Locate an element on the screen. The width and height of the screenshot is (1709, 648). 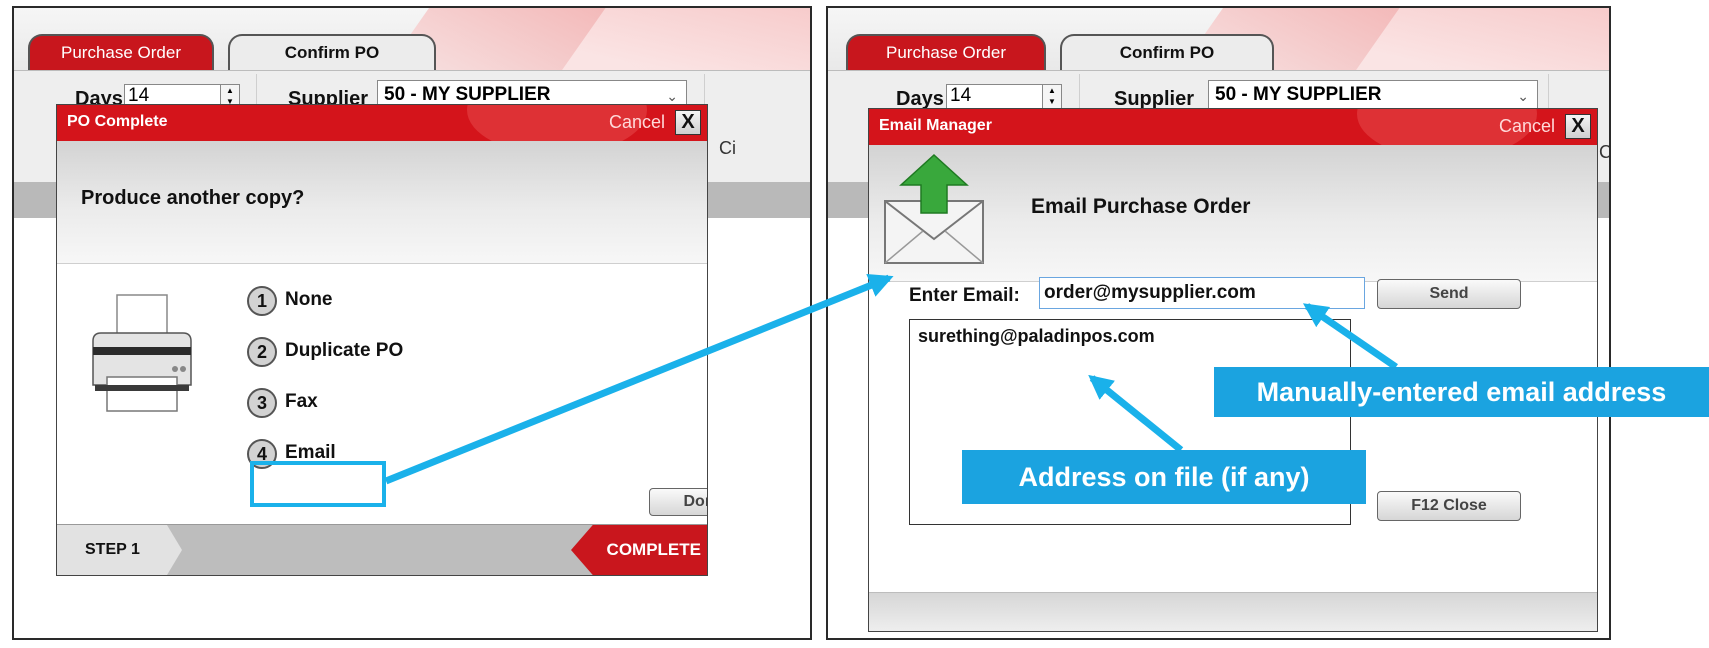
arrow-to-email-manager is located at coordinates (639, 379).